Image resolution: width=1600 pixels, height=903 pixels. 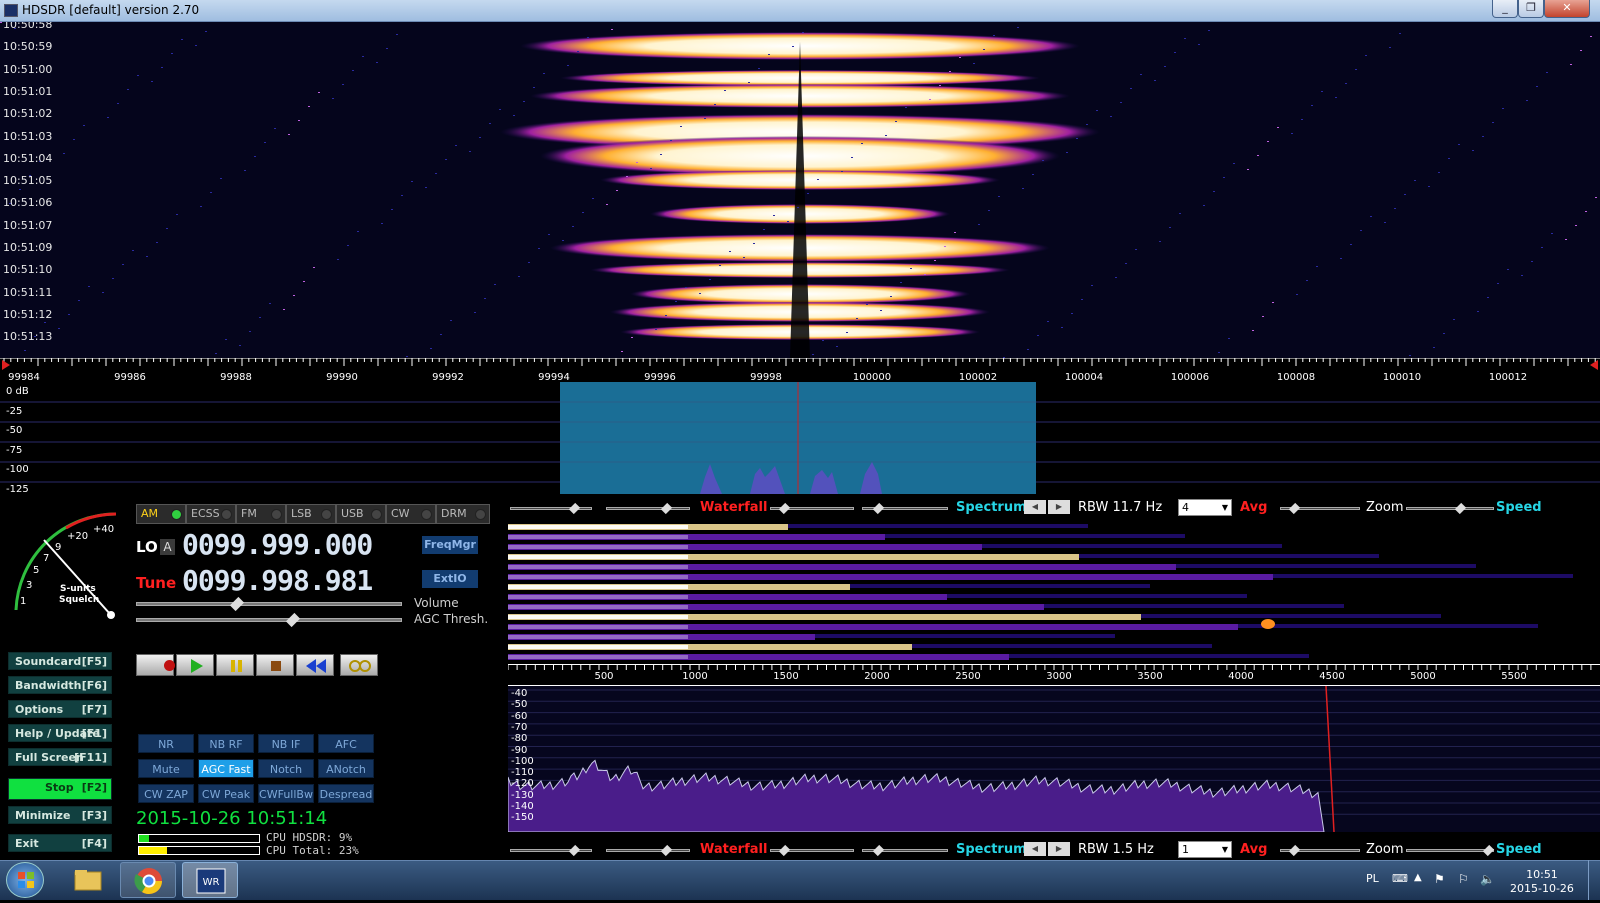 I want to click on rewind-button, so click(x=315, y=665).